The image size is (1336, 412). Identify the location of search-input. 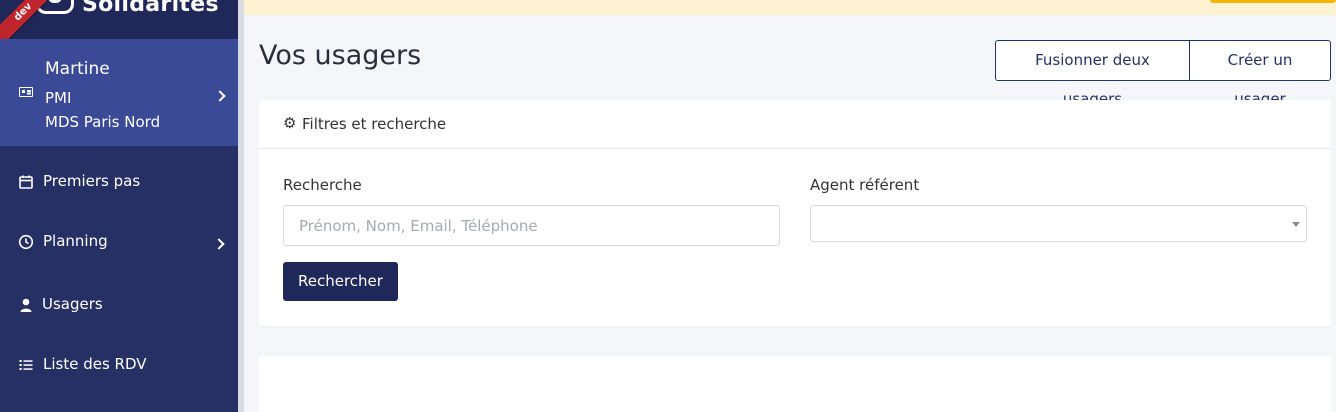
(531, 225).